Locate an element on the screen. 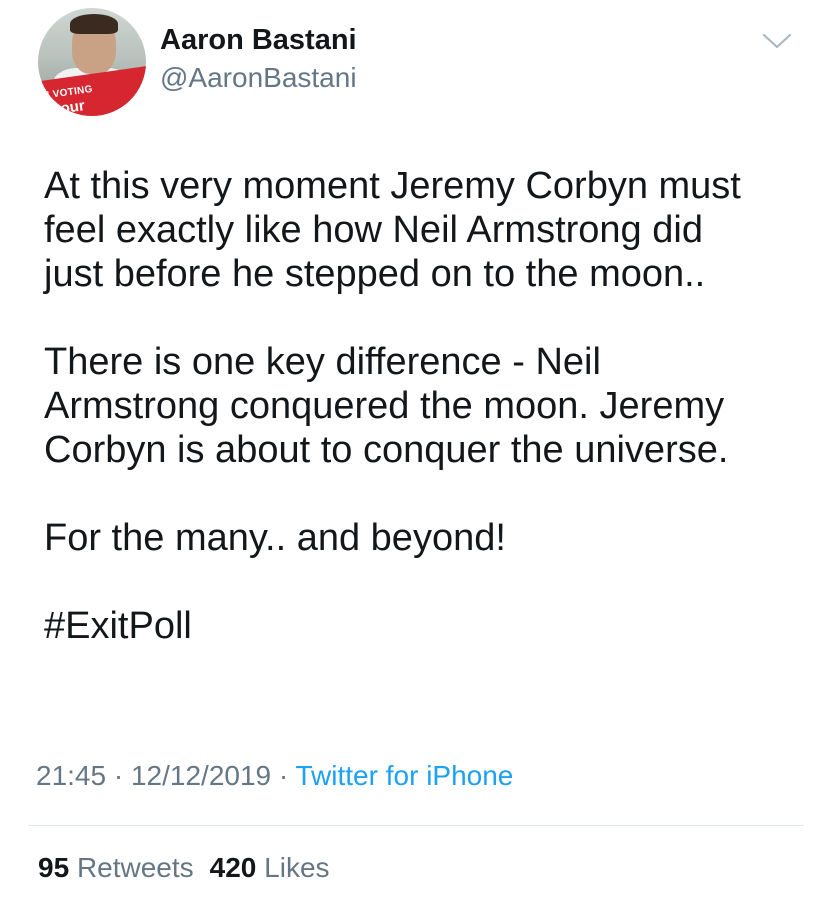  tweet-source-link: Twitter for iPhone is located at coordinates (405, 775).